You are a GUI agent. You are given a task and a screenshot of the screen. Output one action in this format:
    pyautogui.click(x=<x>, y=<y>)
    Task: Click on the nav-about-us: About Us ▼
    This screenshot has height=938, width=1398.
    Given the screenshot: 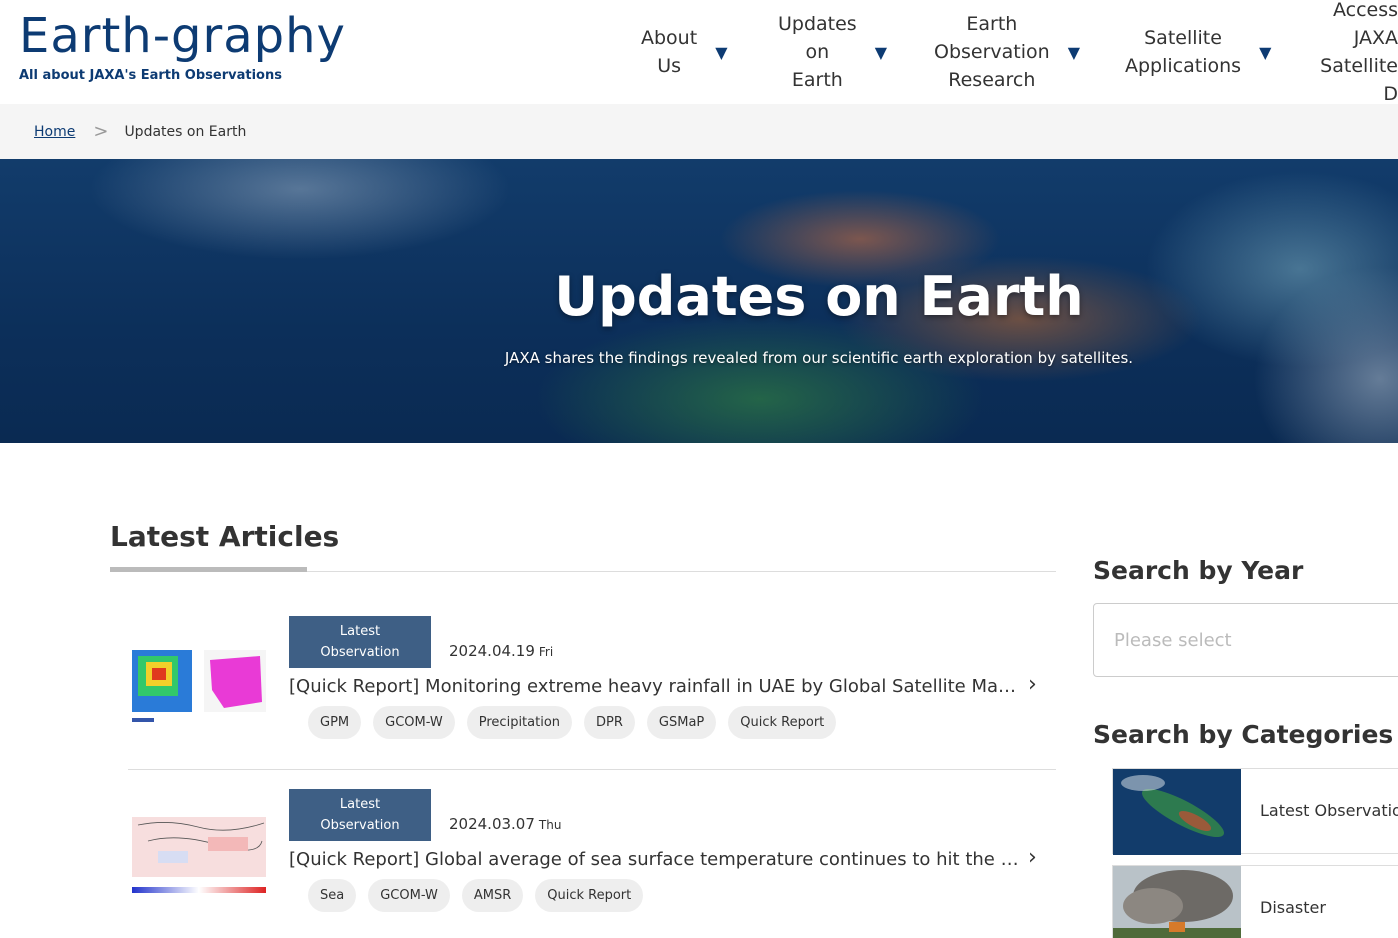 What is the action you would take?
    pyautogui.click(x=684, y=52)
    